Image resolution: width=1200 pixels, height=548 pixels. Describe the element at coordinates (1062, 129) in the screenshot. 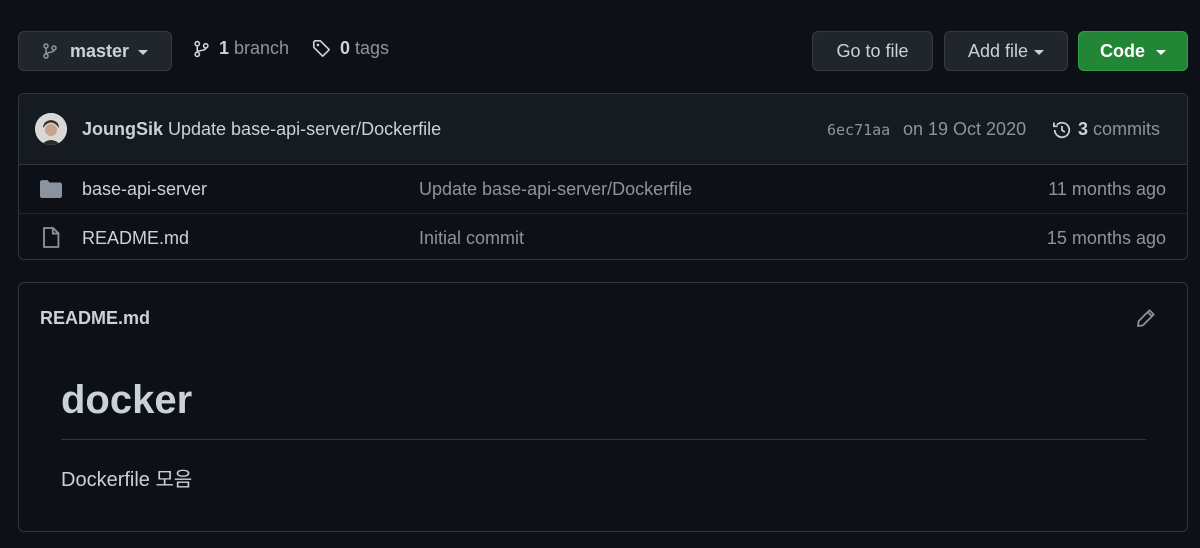

I see `history-icon` at that location.